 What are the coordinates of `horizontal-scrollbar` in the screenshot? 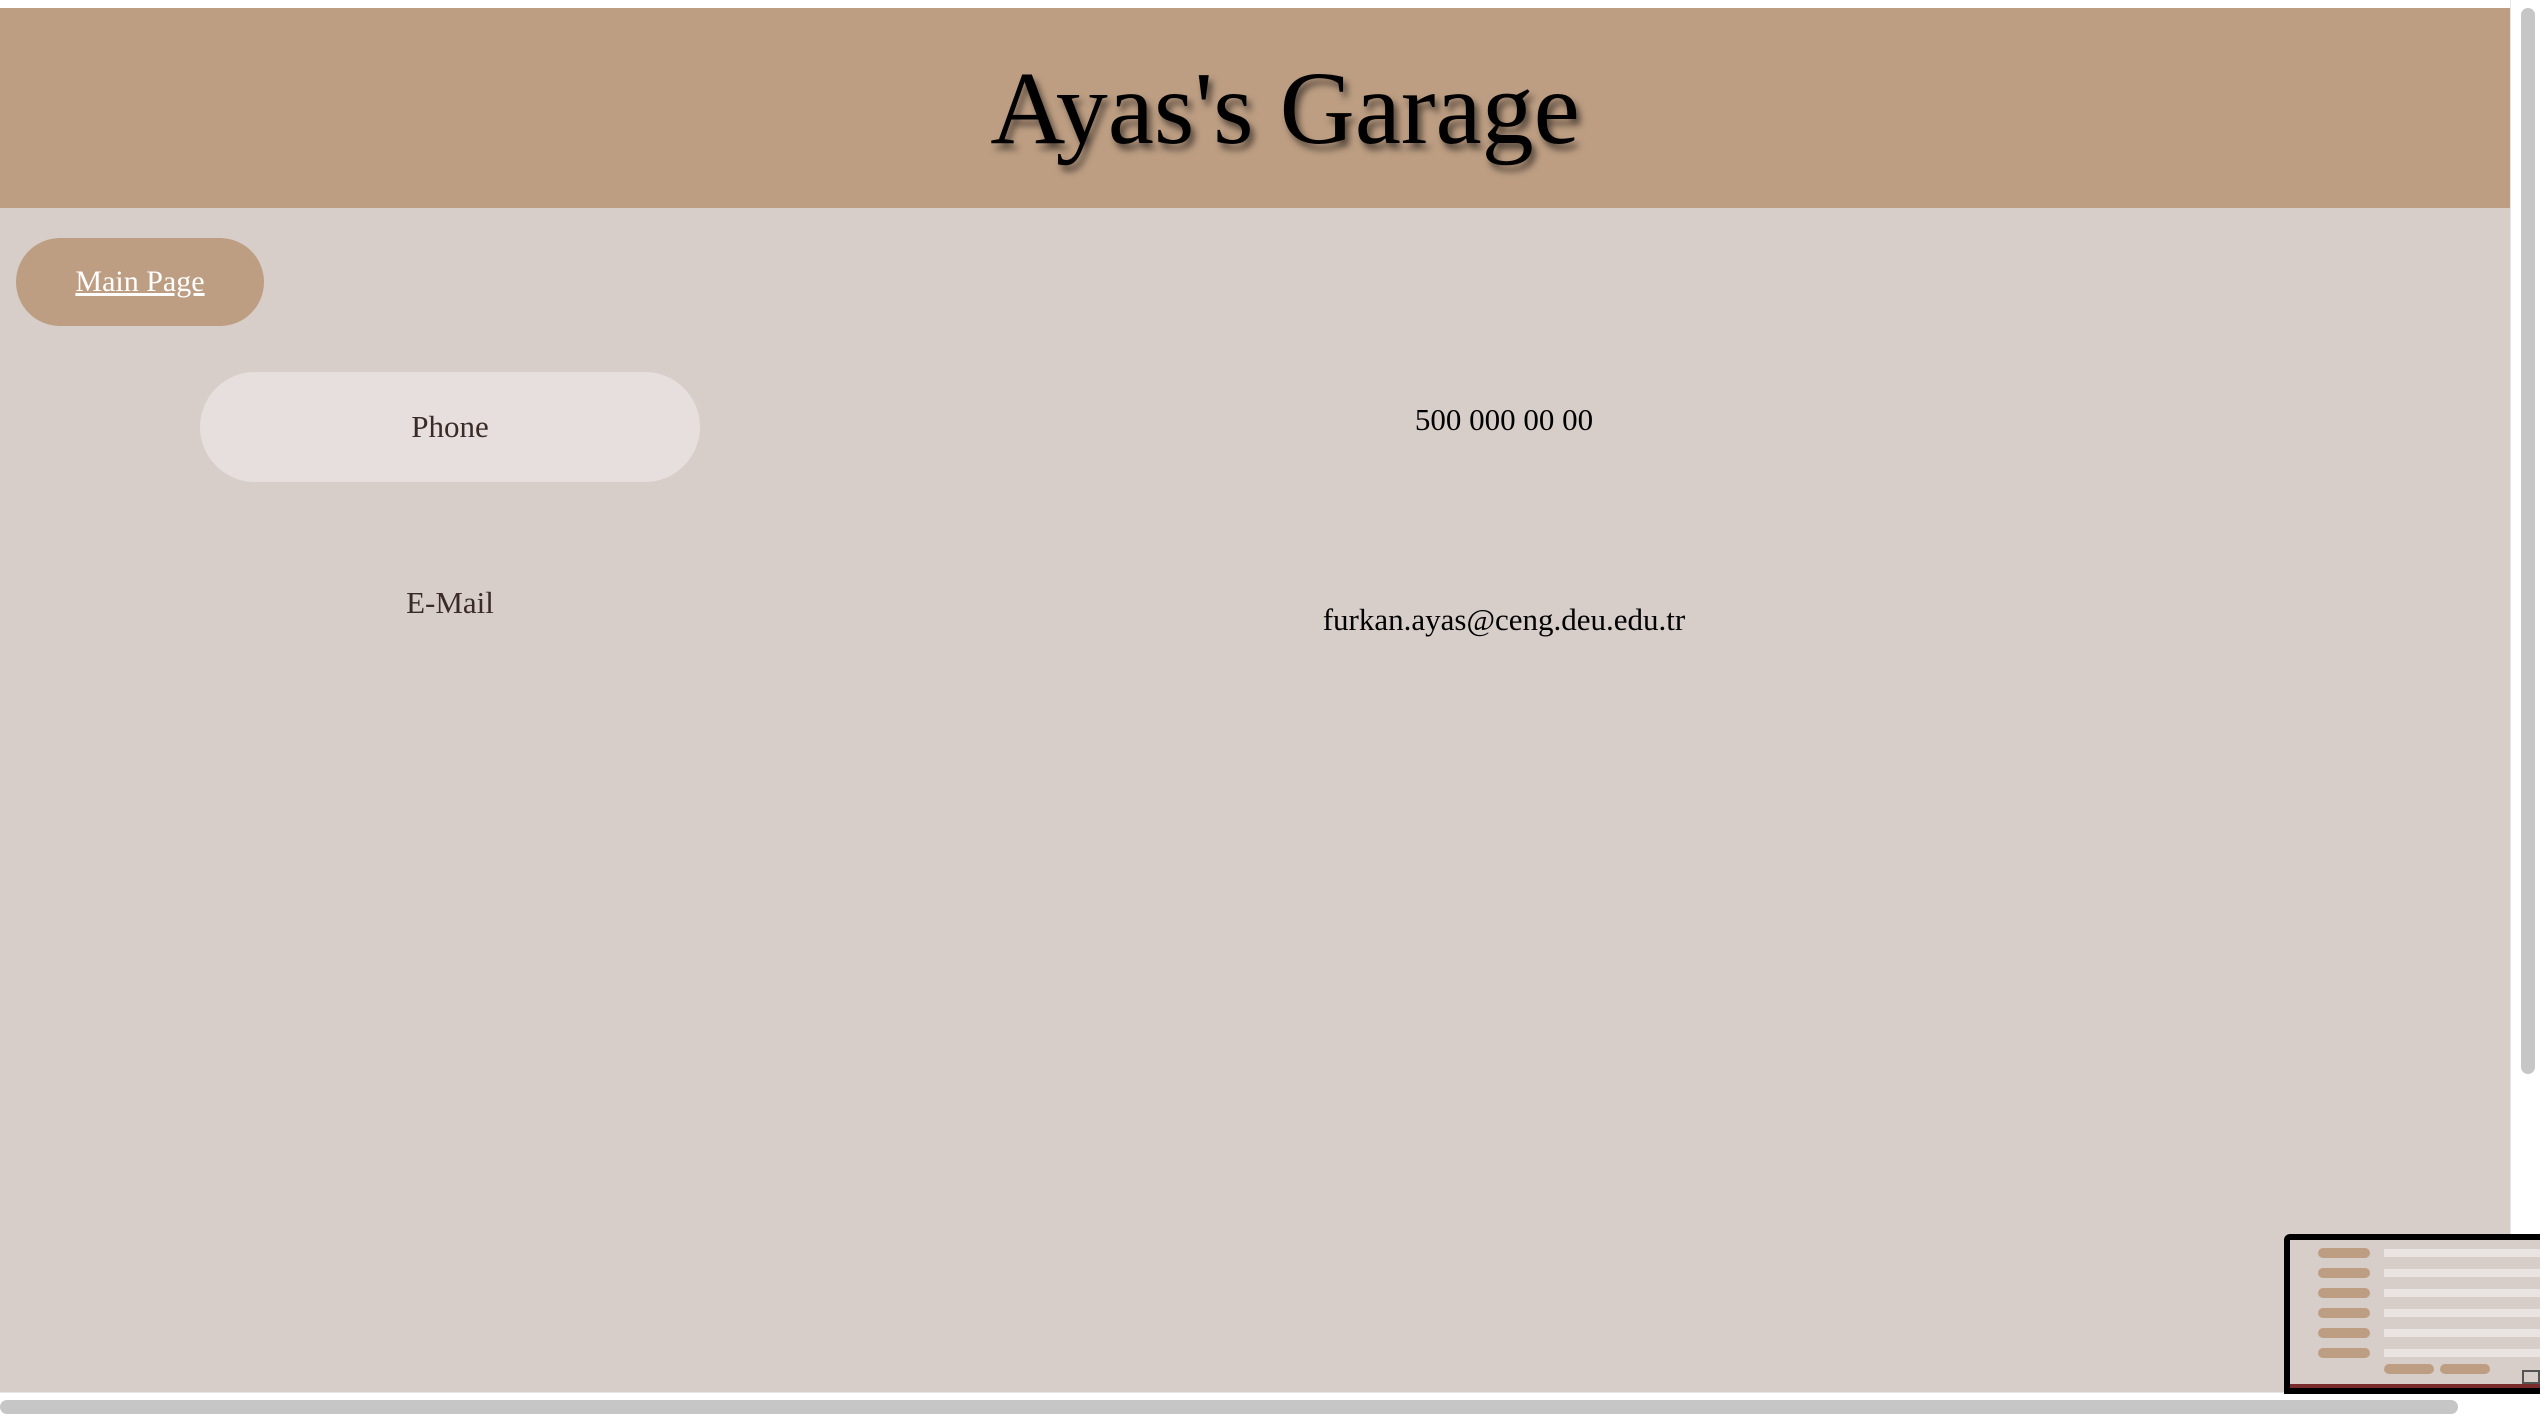 It's located at (1270, 1406).